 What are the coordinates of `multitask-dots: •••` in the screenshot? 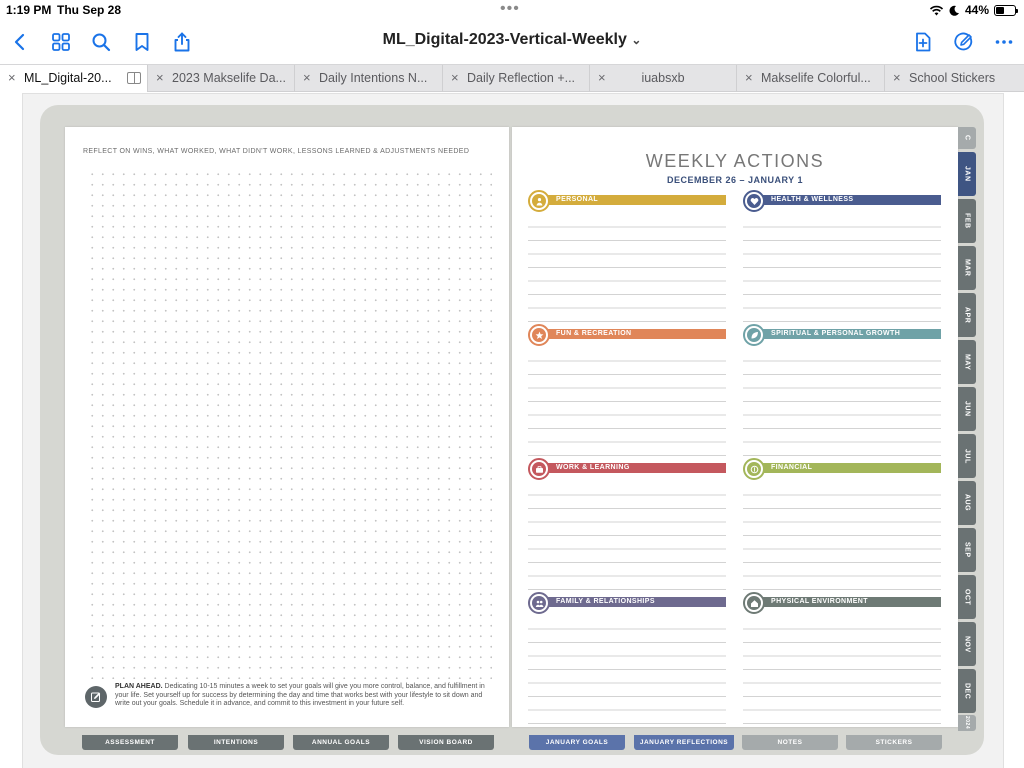 It's located at (510, 9).